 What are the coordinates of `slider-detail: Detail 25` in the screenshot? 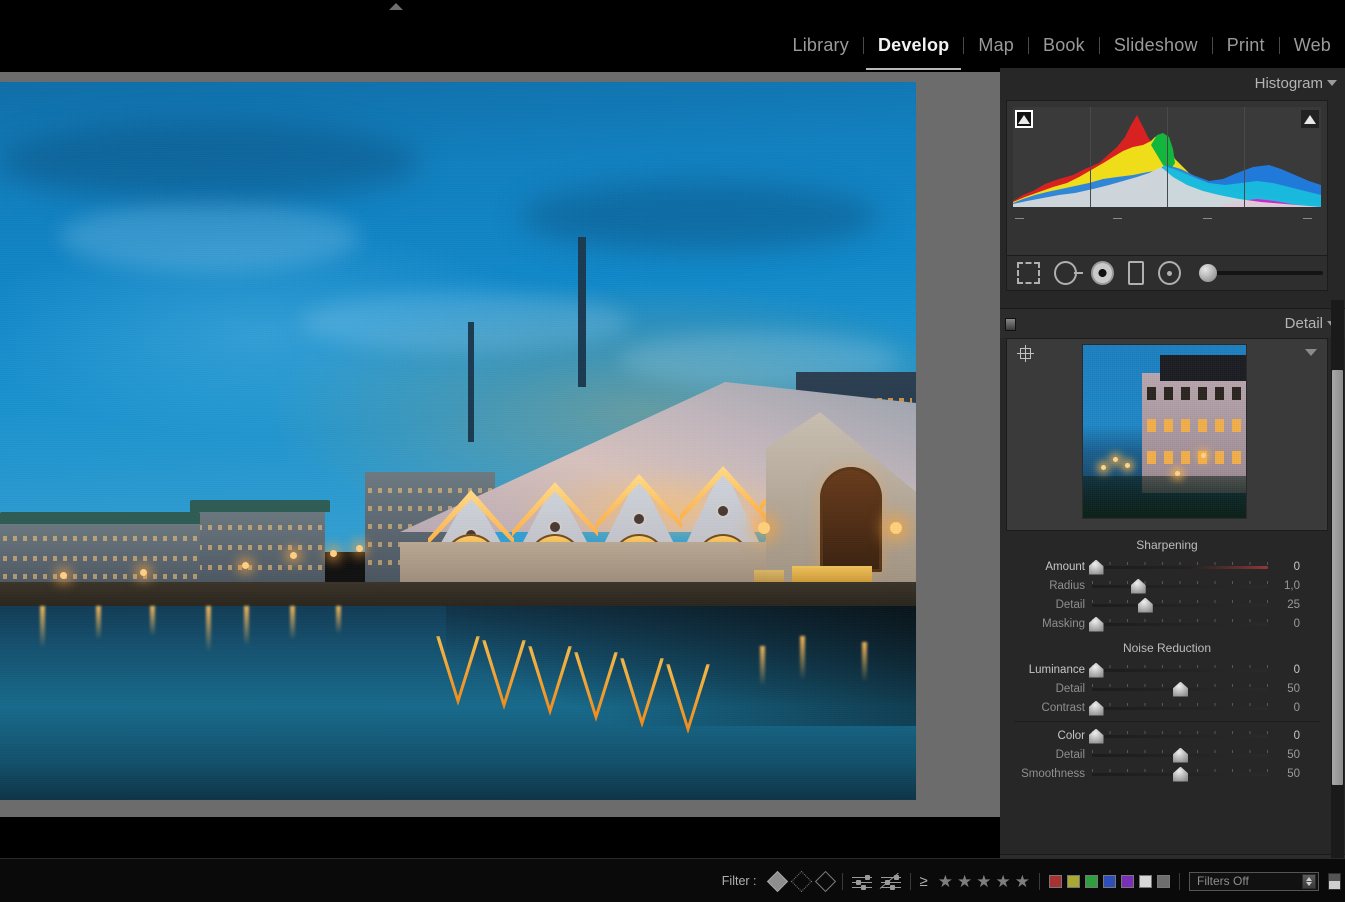 It's located at (1167, 604).